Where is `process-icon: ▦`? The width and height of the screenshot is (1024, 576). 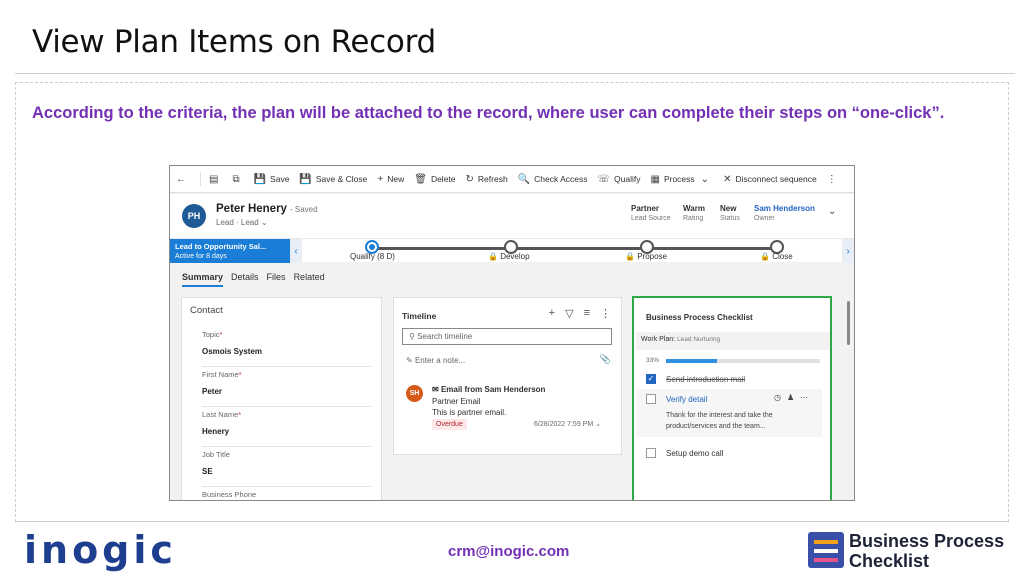 process-icon: ▦ is located at coordinates (655, 179).